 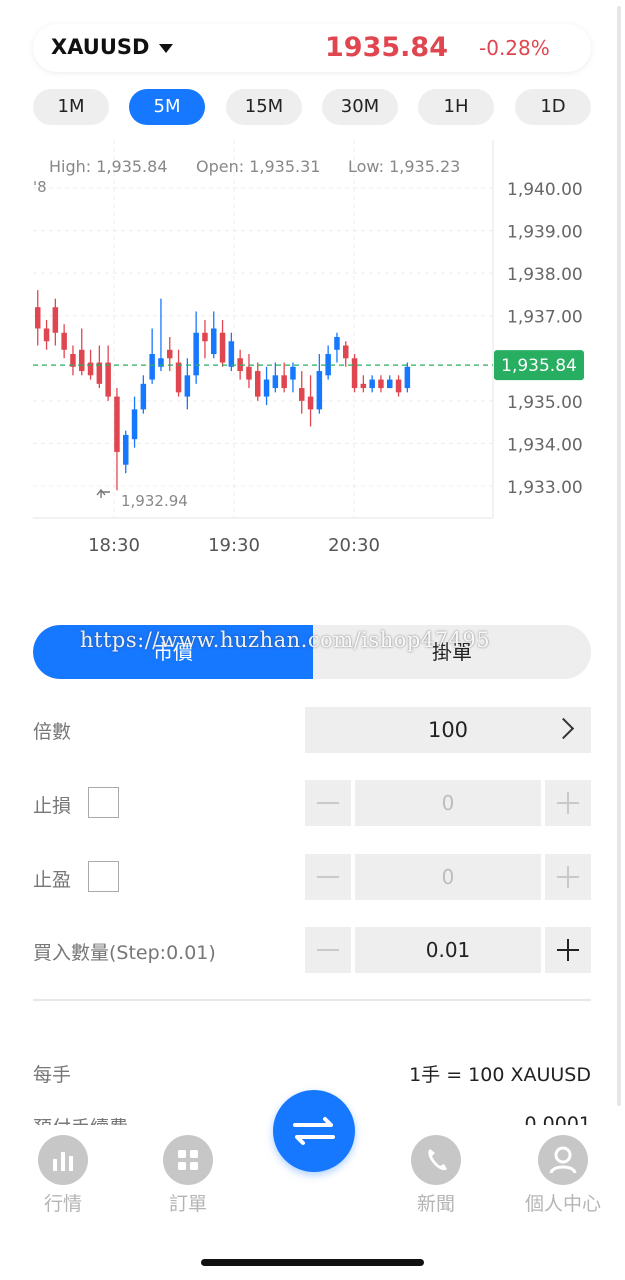 What do you see at coordinates (103, 802) in the screenshot?
I see `stop-loss-checkbox` at bounding box center [103, 802].